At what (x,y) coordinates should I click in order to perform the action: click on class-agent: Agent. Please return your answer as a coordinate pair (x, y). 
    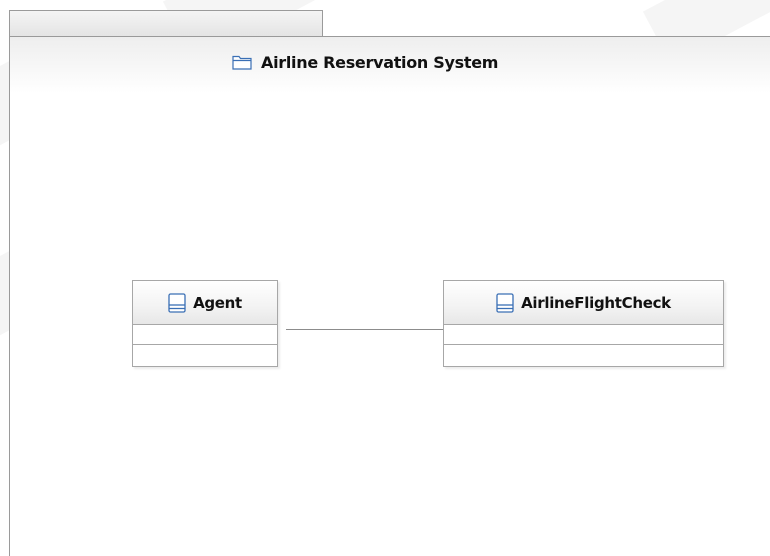
    Looking at the image, I should click on (205, 323).